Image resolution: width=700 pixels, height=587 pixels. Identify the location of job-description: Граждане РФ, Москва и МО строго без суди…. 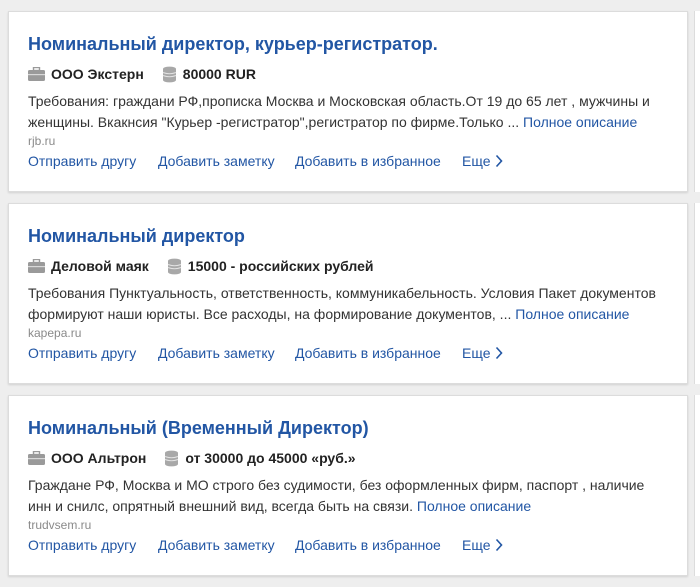
(348, 496).